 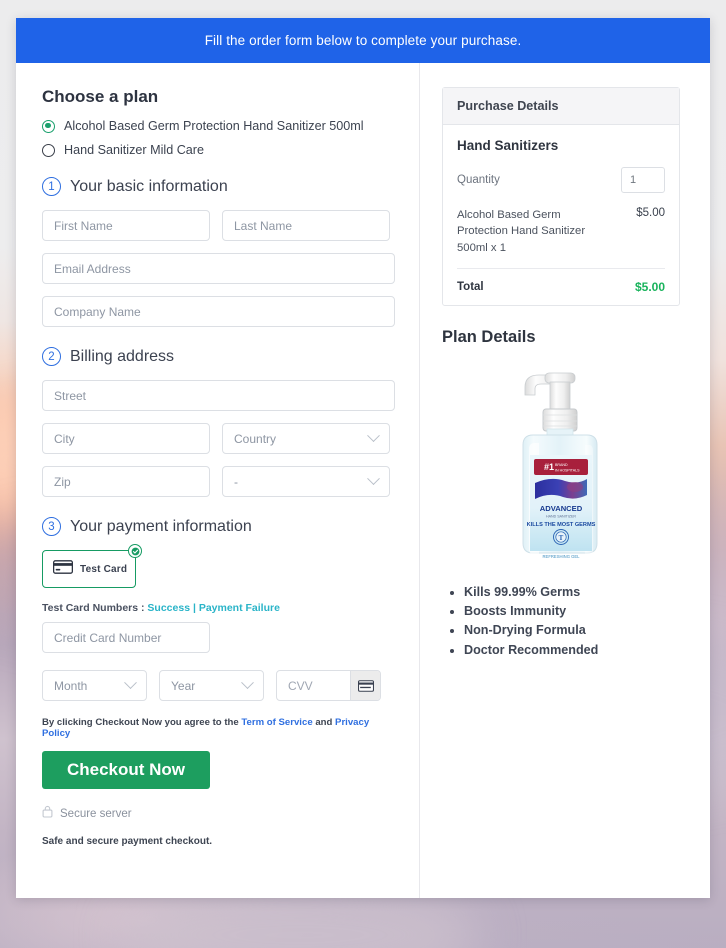 I want to click on line-item-price: $5.00, so click(x=650, y=213).